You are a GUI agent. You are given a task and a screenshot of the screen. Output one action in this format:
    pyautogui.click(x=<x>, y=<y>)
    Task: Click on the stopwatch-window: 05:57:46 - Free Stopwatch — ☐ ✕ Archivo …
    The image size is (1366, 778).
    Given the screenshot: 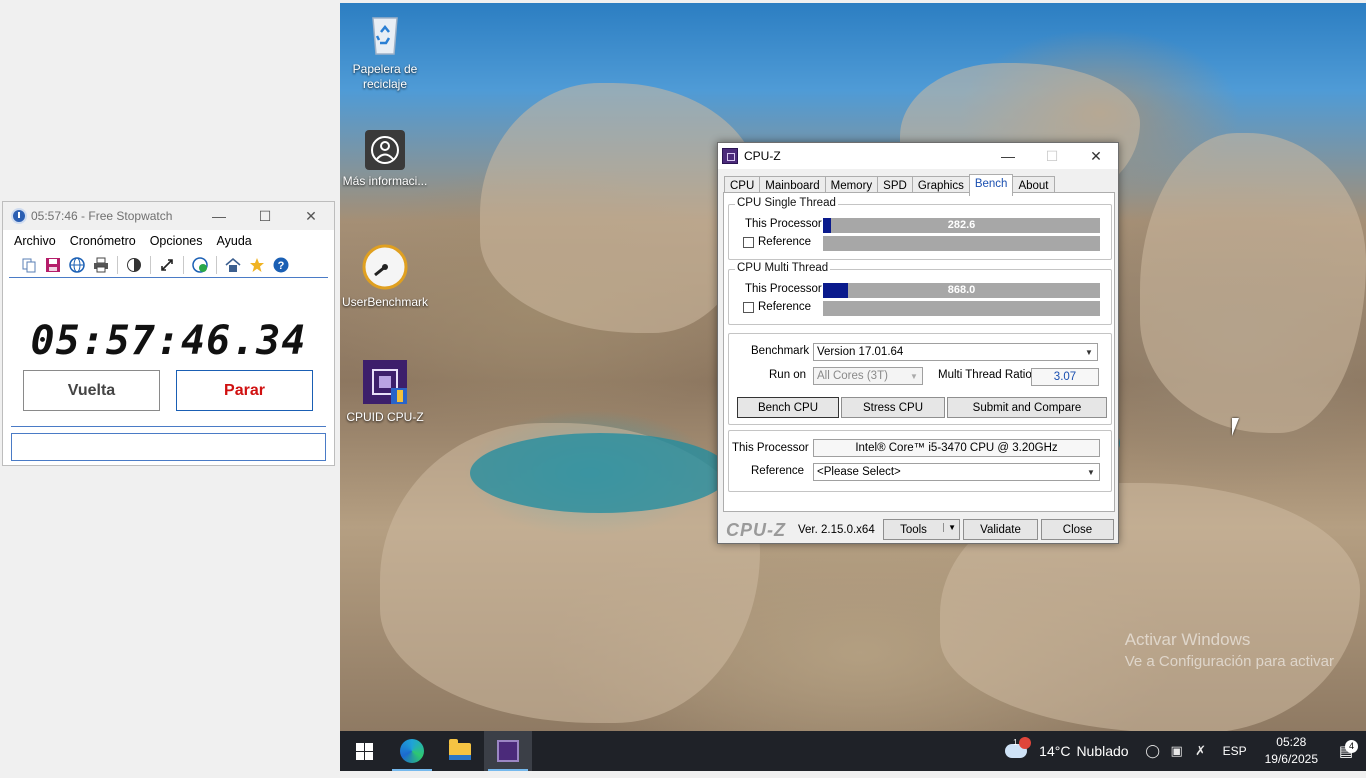 What is the action you would take?
    pyautogui.click(x=168, y=333)
    